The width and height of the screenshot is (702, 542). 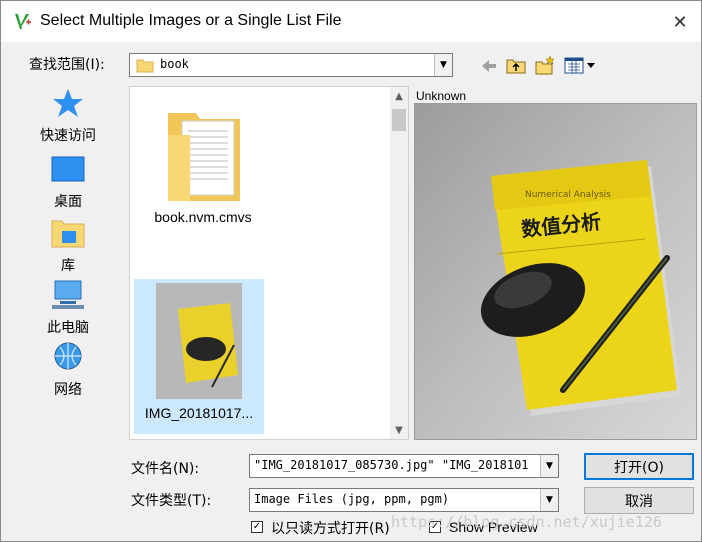 What do you see at coordinates (68, 103) in the screenshot?
I see `star-icon` at bounding box center [68, 103].